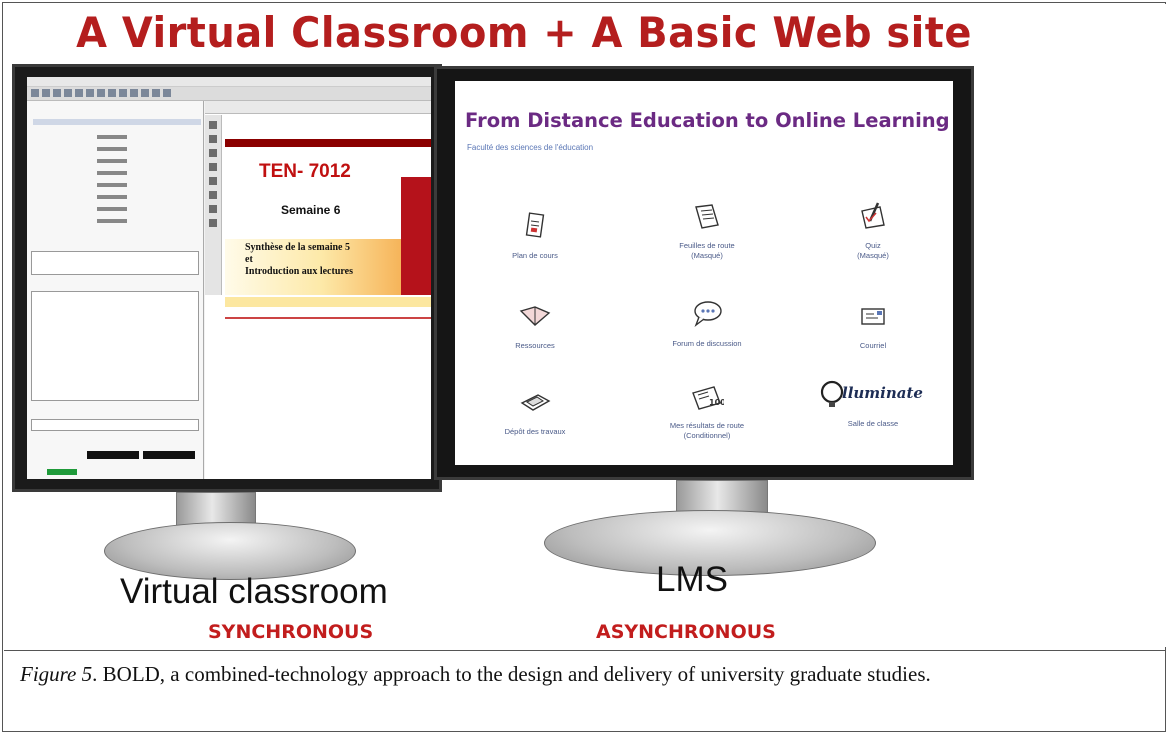 Image resolution: width=1170 pixels, height=736 pixels. I want to click on participants-header, so click(117, 122).